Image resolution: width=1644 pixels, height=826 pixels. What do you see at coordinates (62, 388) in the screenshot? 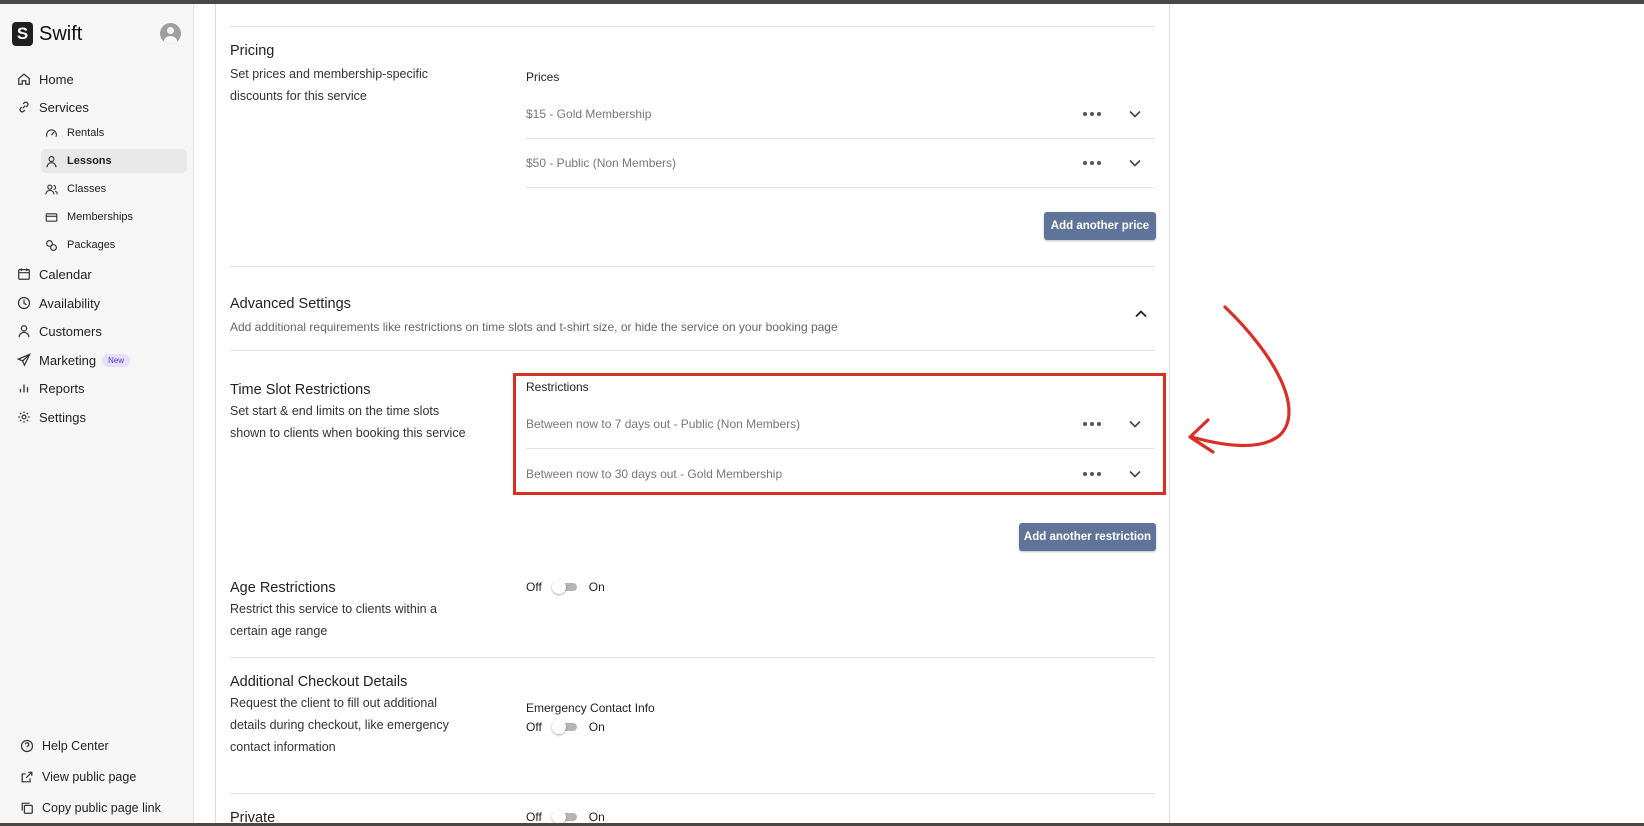
I see `nav-label: Reports` at bounding box center [62, 388].